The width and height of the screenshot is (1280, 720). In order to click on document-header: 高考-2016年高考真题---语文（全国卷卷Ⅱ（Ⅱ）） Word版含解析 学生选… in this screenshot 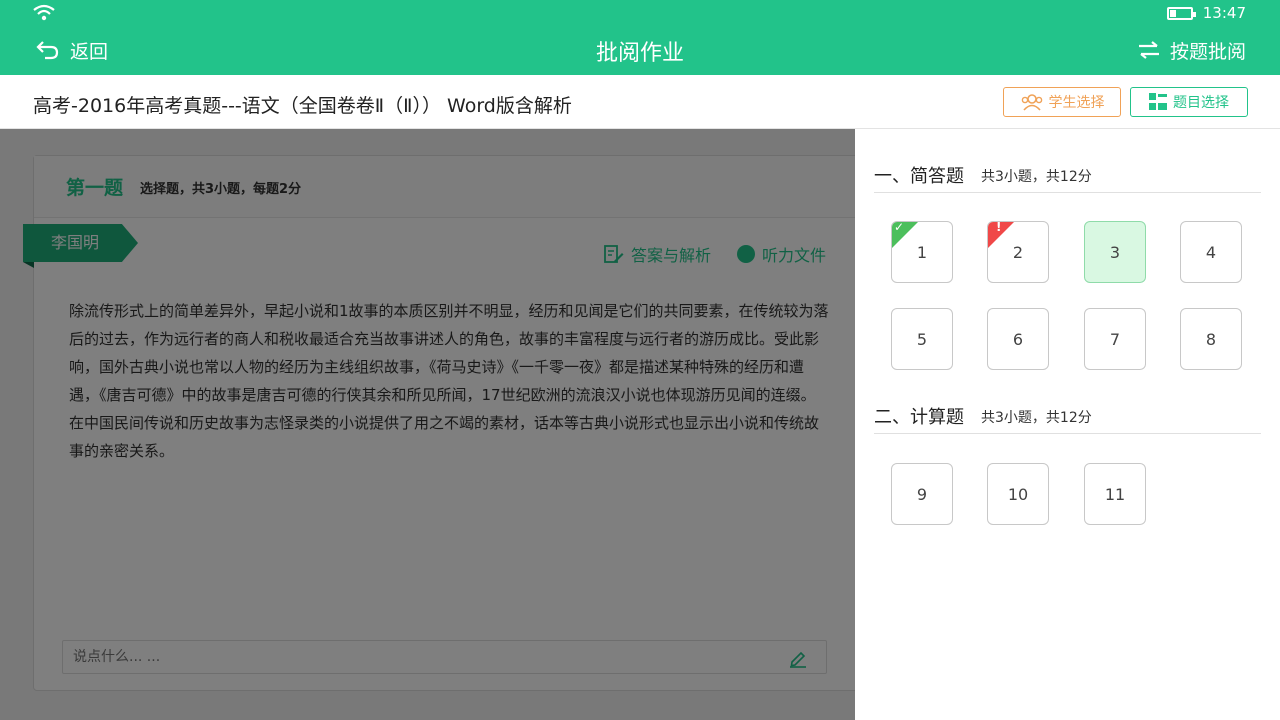, I will do `click(640, 102)`.